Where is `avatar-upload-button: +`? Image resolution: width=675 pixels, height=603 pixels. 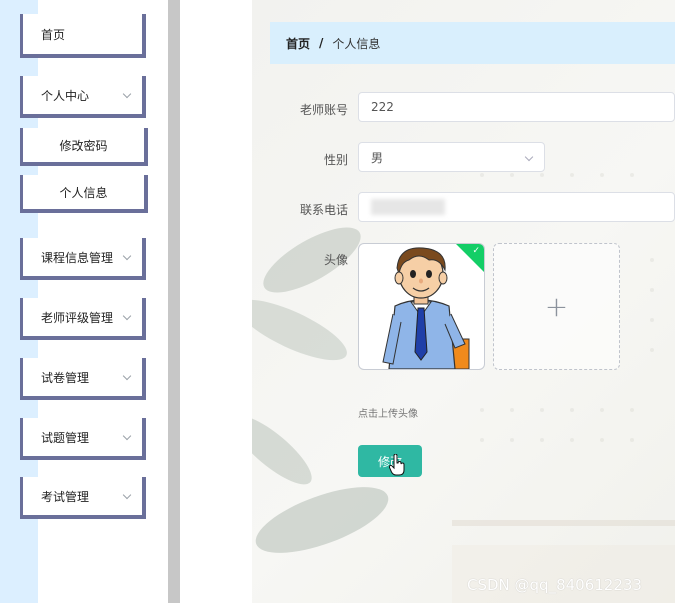
avatar-upload-button: + is located at coordinates (556, 306).